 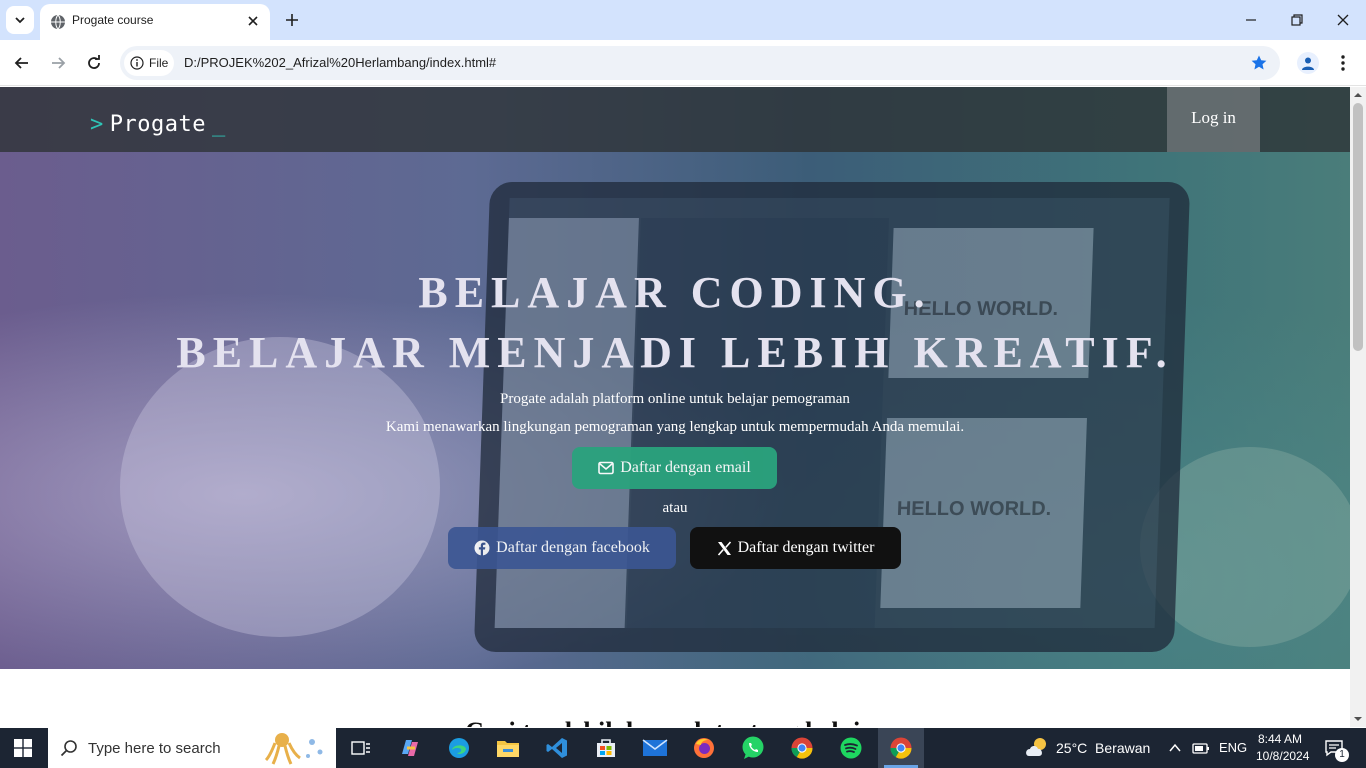 I want to click on teapot-background-image, so click(x=280, y=487).